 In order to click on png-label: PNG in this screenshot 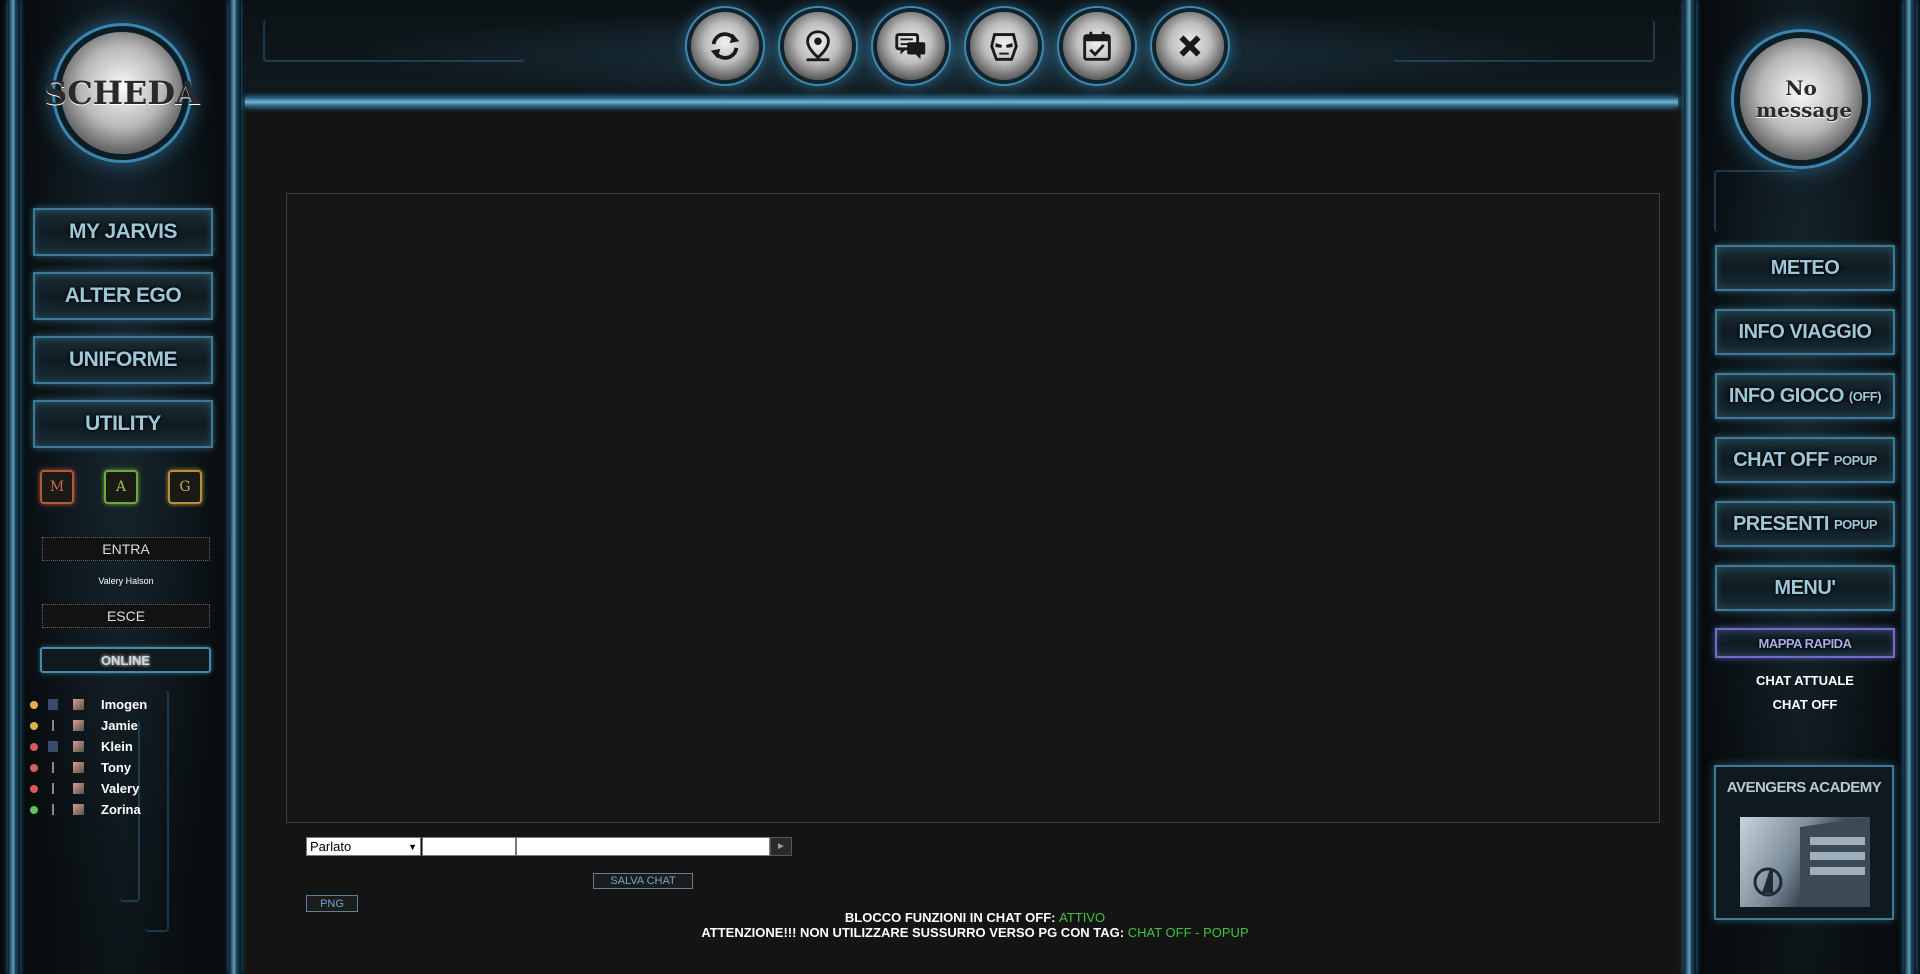, I will do `click(332, 903)`.